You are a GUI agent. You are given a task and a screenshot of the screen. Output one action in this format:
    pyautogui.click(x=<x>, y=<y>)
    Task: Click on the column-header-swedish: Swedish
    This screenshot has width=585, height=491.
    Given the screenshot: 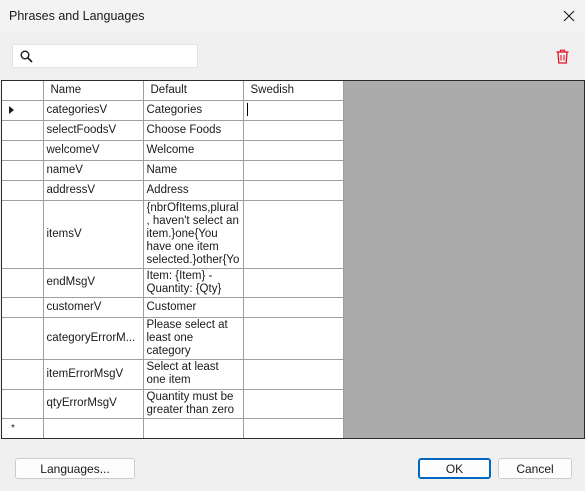 What is the action you would take?
    pyautogui.click(x=293, y=91)
    